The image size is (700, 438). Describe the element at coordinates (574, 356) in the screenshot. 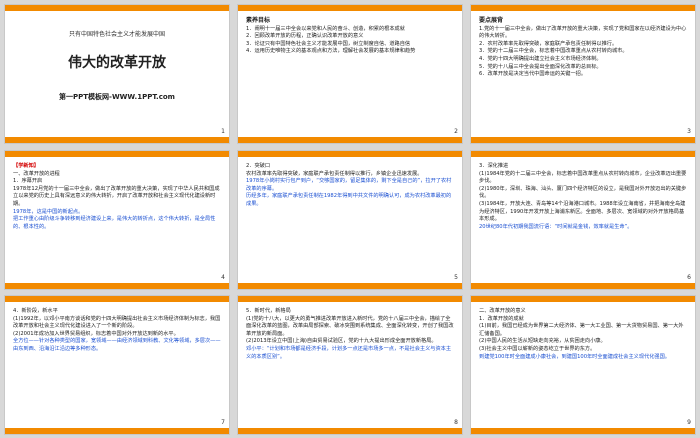

I see `slide-9-line-6: 到建党100年时全面建成小康社会，到建国100年时全面建成社会主义现代化强国。` at that location.